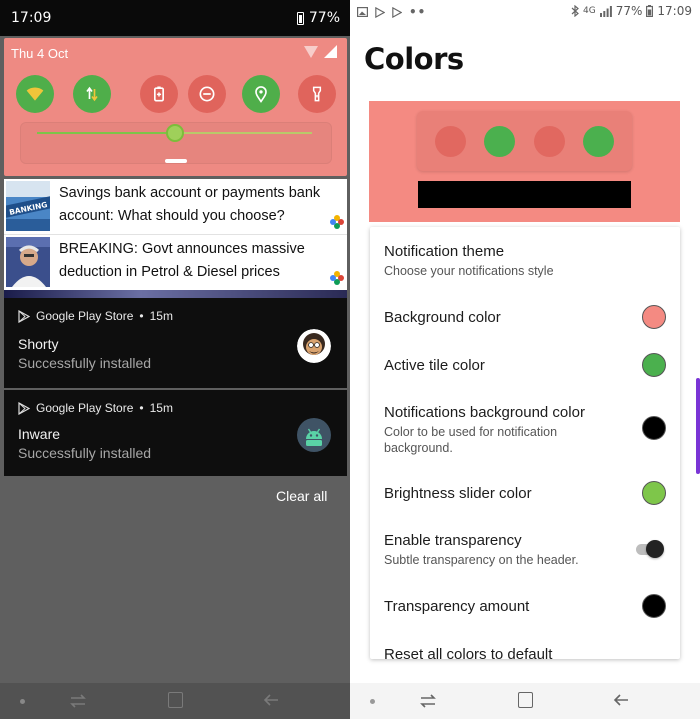 Image resolution: width=700 pixels, height=719 pixels. I want to click on flashlight-icon, so click(317, 94).